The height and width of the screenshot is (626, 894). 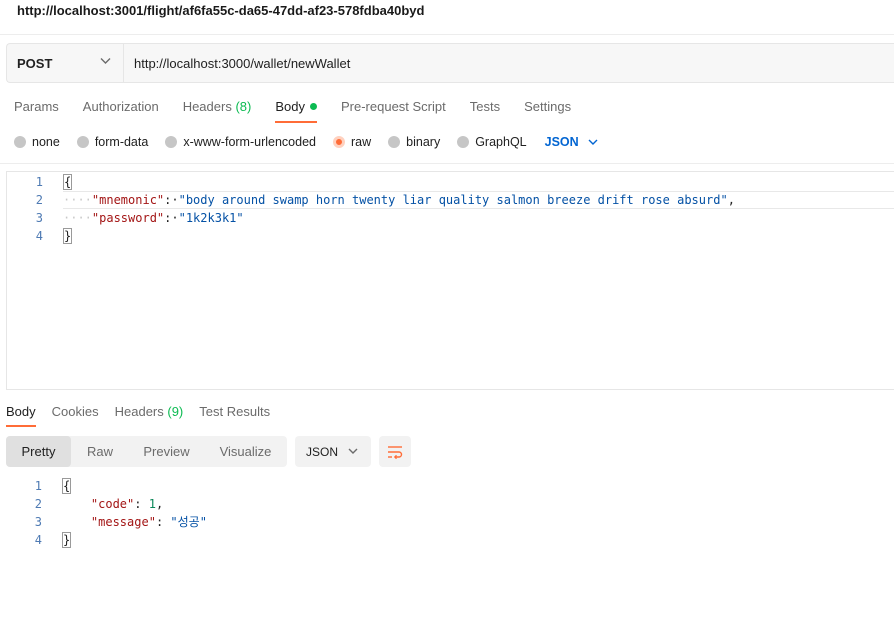 I want to click on body-language-select: JSON, so click(x=571, y=142).